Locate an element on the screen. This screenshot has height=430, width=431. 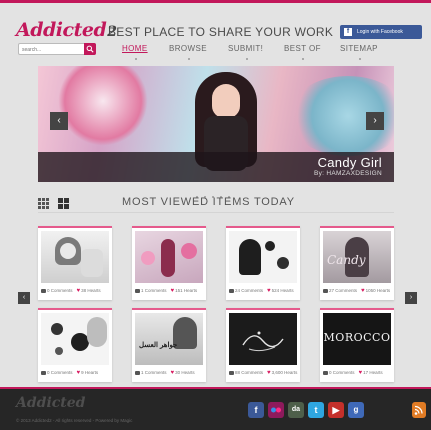
thumb-text: MOROCCO is located at coordinates (357, 337).